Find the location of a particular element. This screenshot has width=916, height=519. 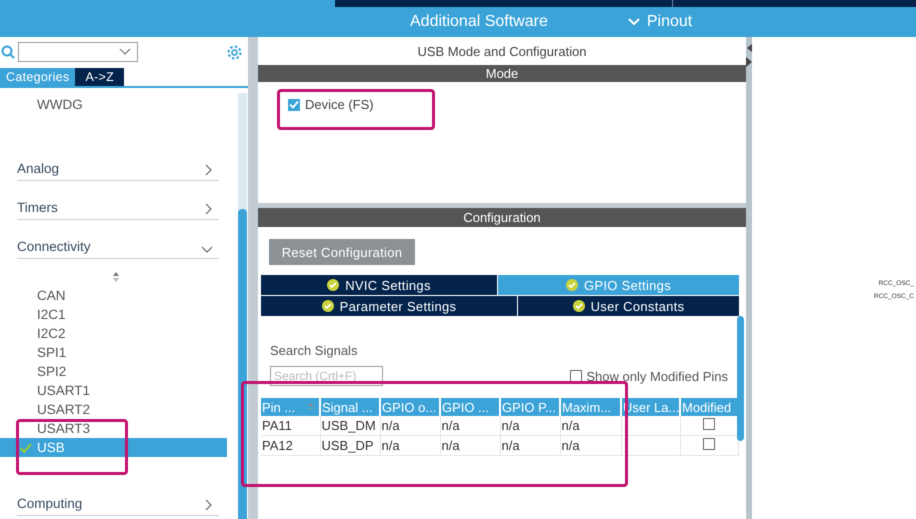

peripheral-item: I2C2 is located at coordinates (113, 333).